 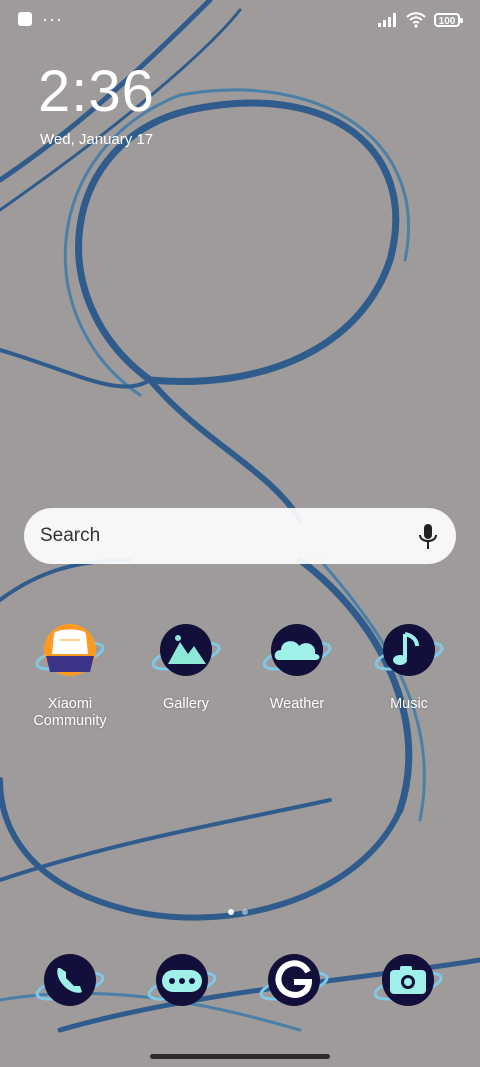 I want to click on app-label: Xiaomi Community, so click(x=70, y=712).